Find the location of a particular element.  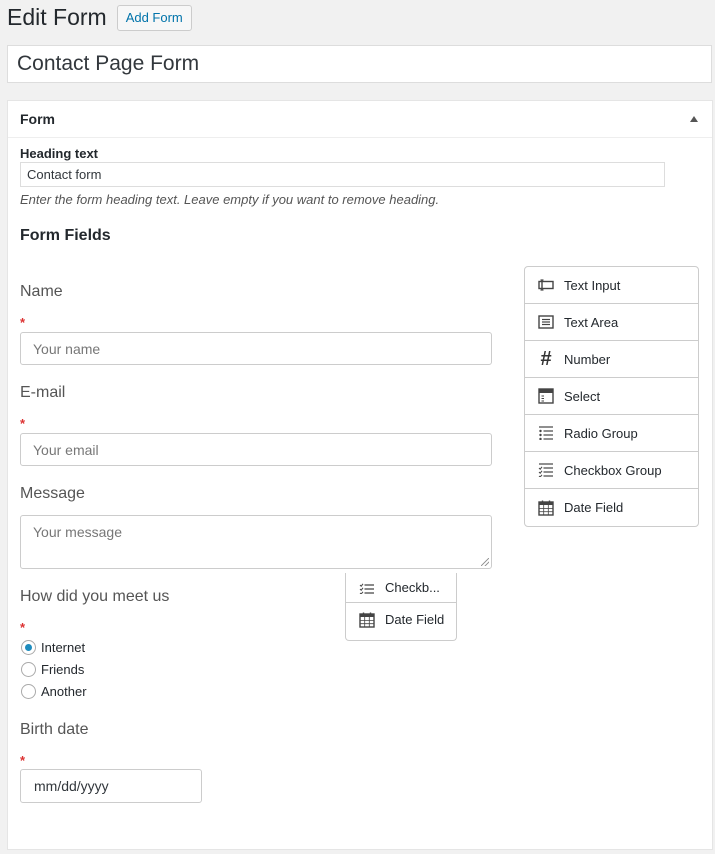

palette-item-date-field: Date Field is located at coordinates (611, 507).